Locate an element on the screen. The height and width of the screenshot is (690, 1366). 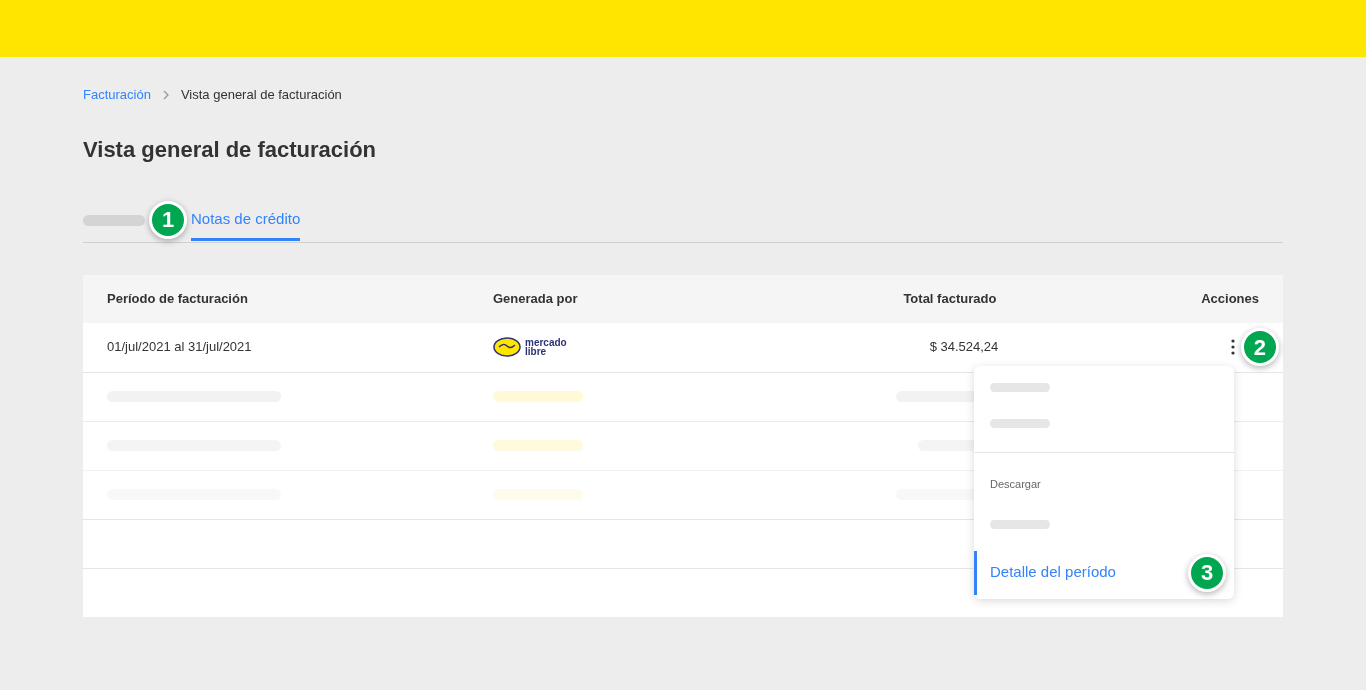
column-header: Total facturado is located at coordinates (950, 298).